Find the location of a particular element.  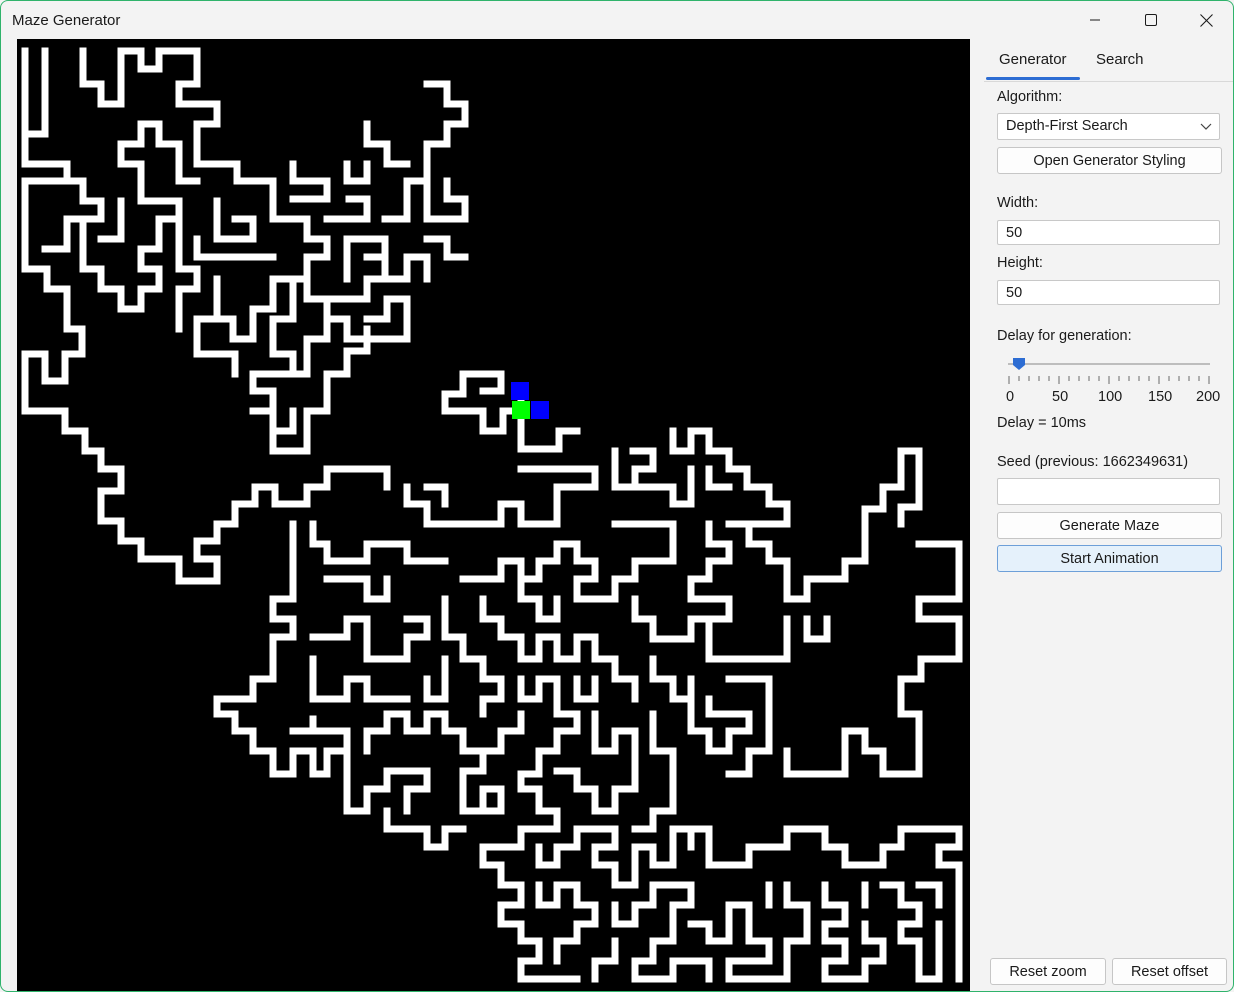

tick-label-200: 200 is located at coordinates (1208, 397).